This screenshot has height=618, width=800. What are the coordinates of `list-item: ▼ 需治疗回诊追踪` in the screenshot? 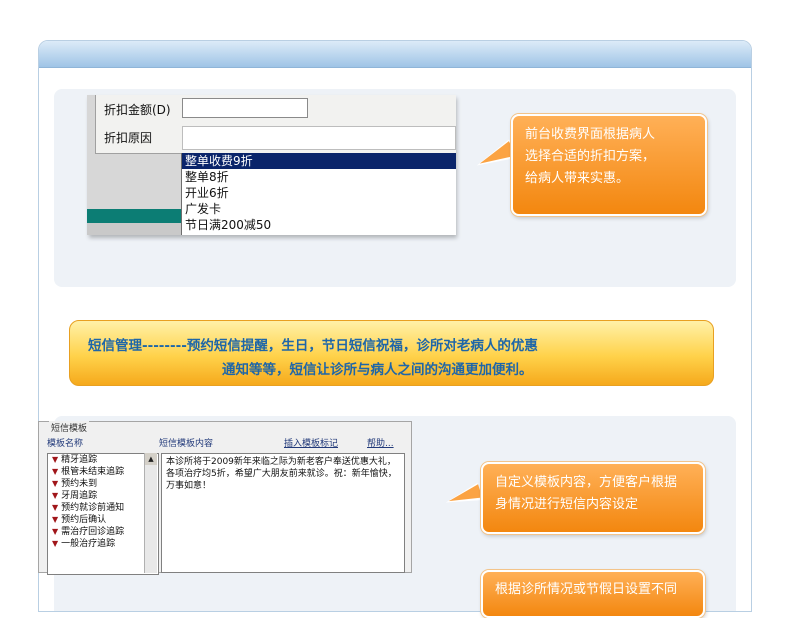 It's located at (103, 532).